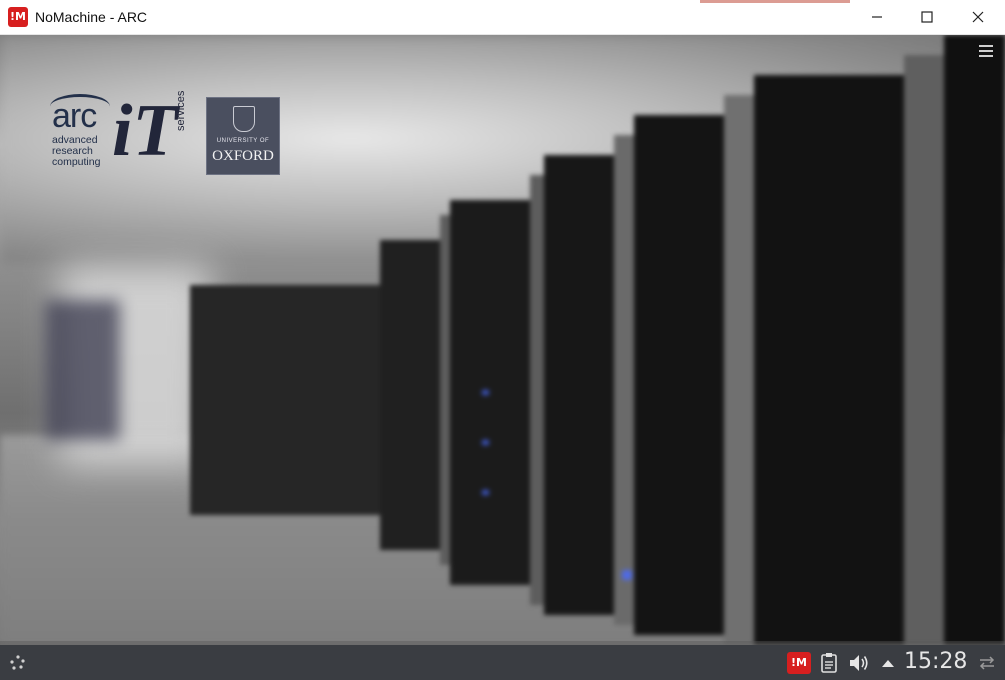  What do you see at coordinates (244, 119) in the screenshot?
I see `oxford-crest-icon` at bounding box center [244, 119].